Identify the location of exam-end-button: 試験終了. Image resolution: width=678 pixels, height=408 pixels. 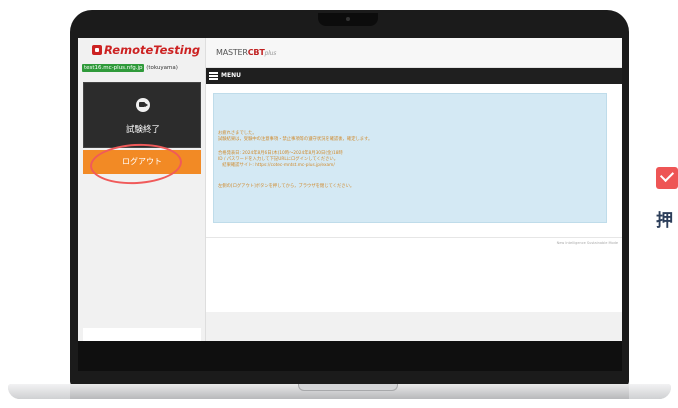
(142, 115).